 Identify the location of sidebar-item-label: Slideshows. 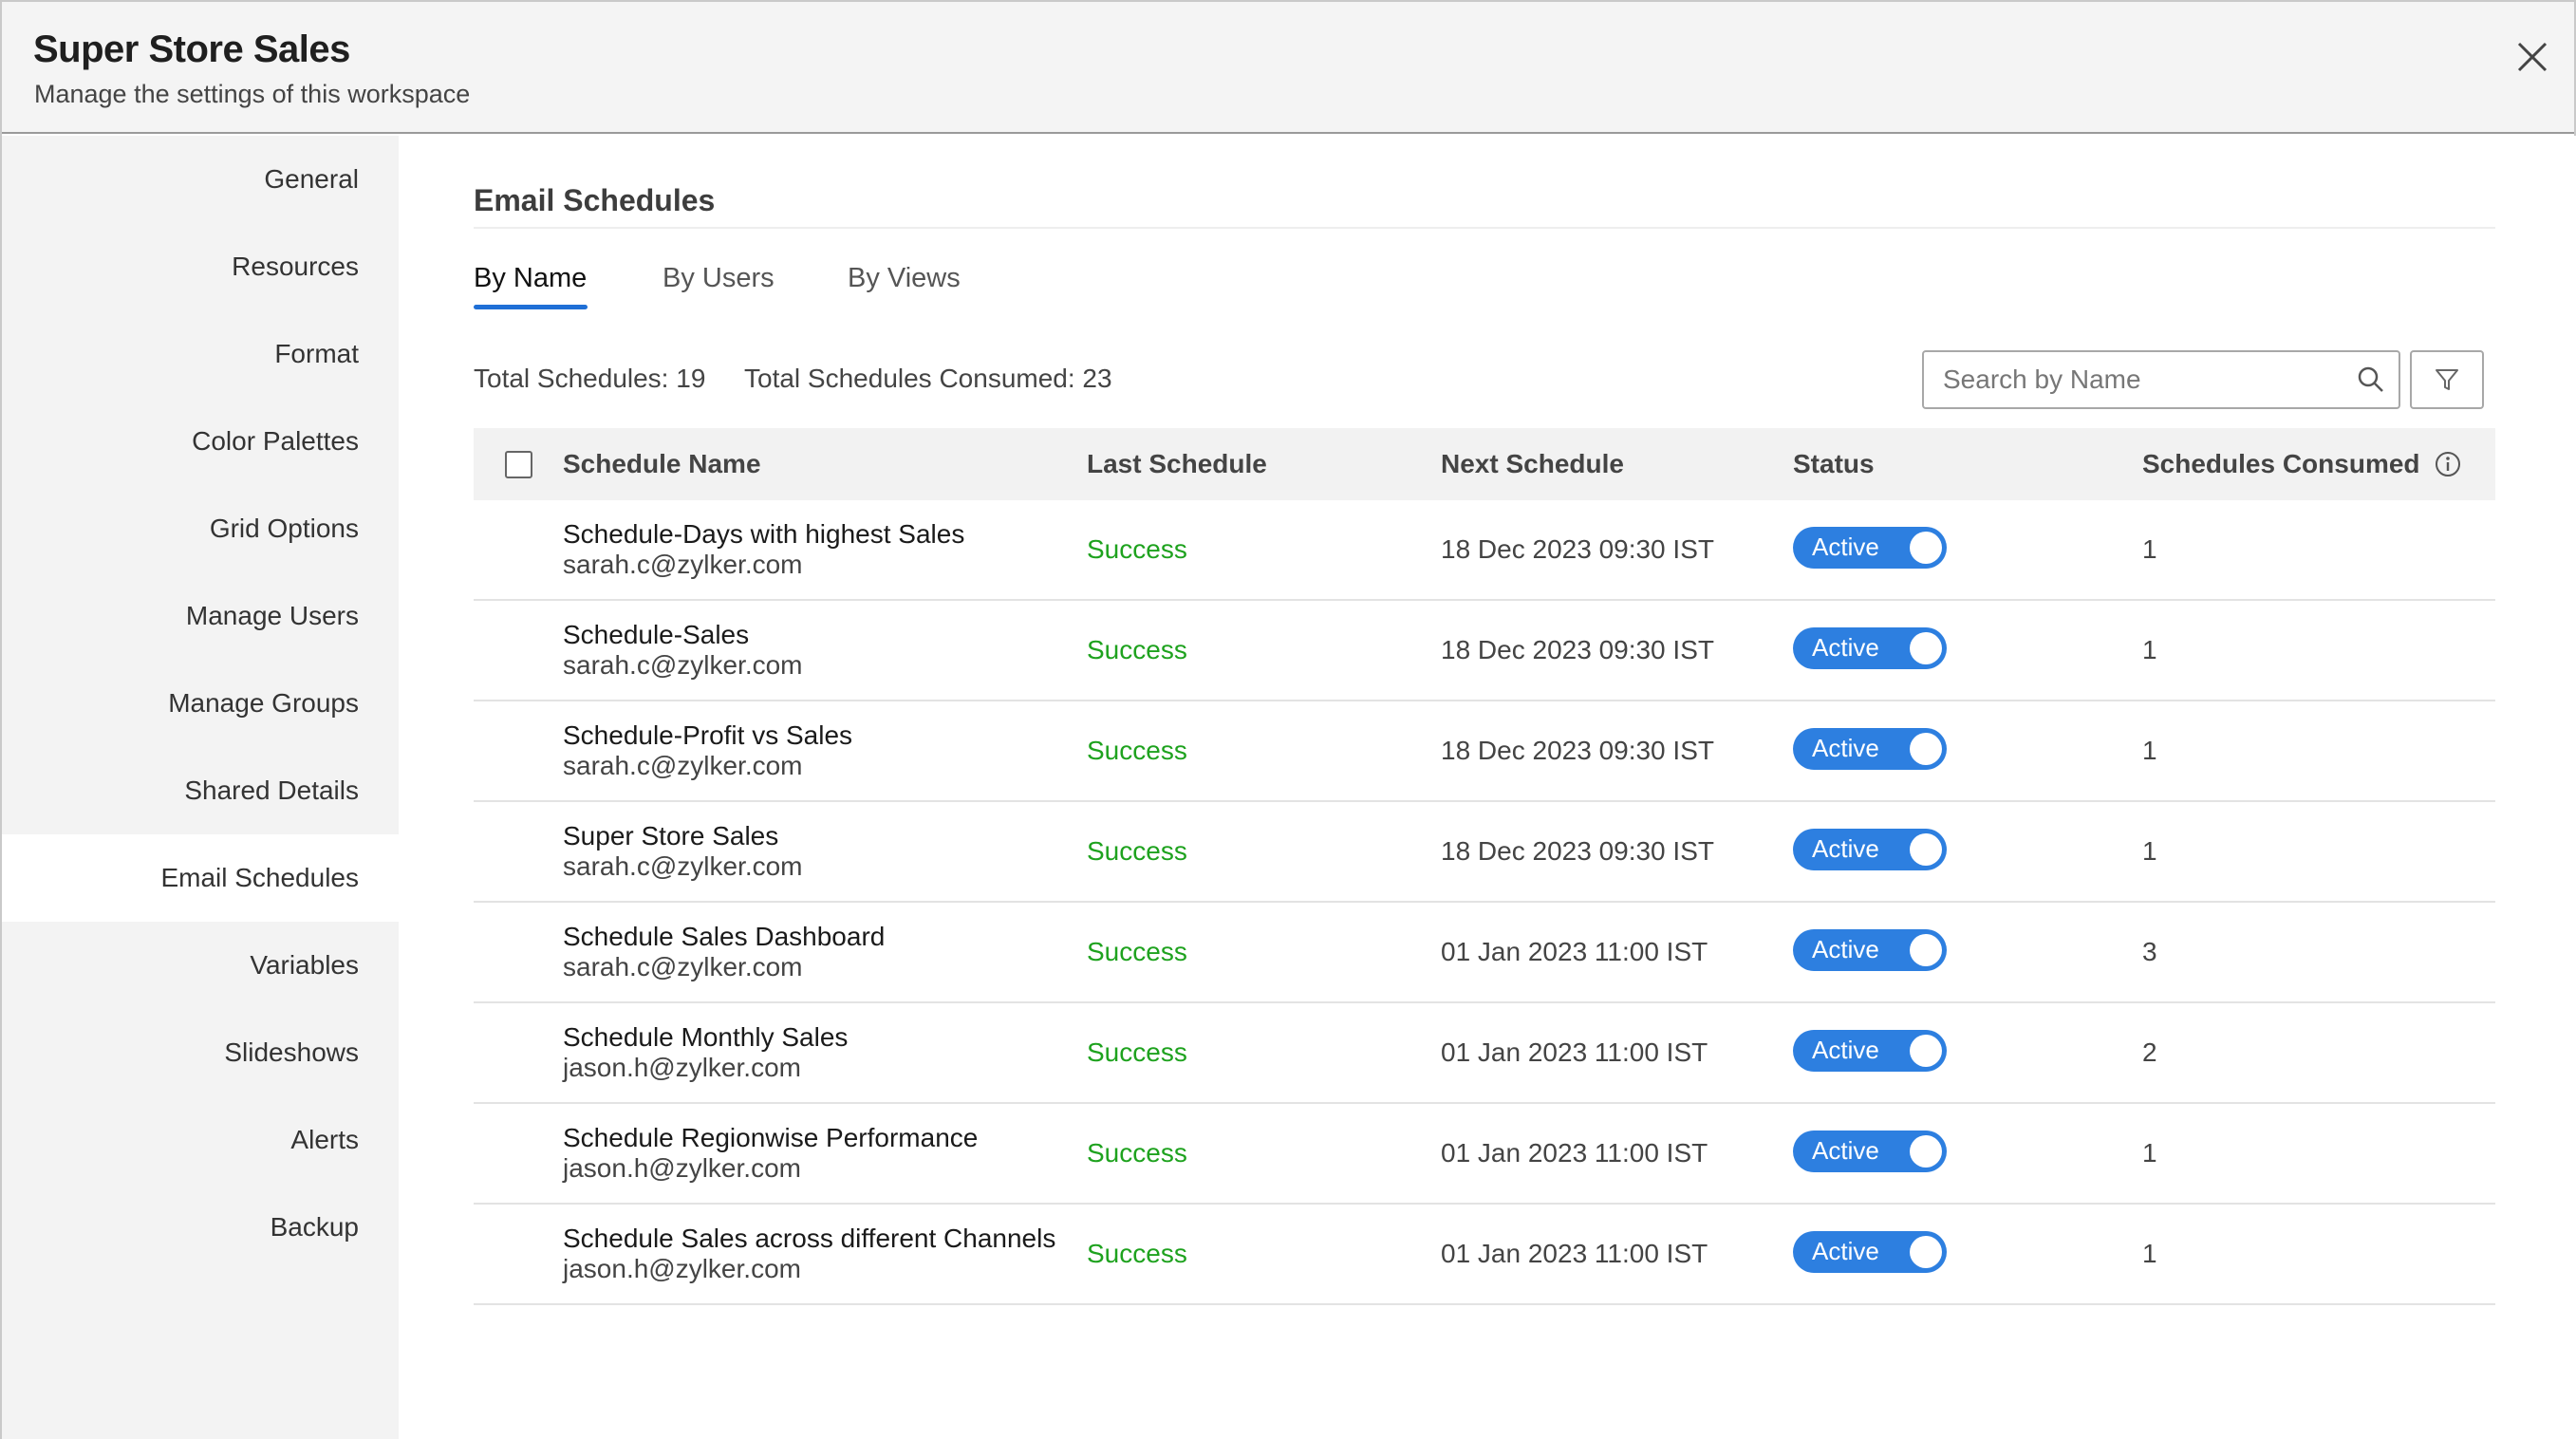
(291, 1052).